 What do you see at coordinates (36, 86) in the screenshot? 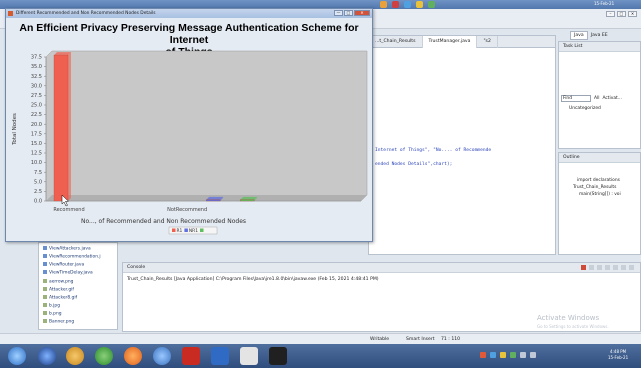
I see `y-tick-label: 30.0` at bounding box center [36, 86].